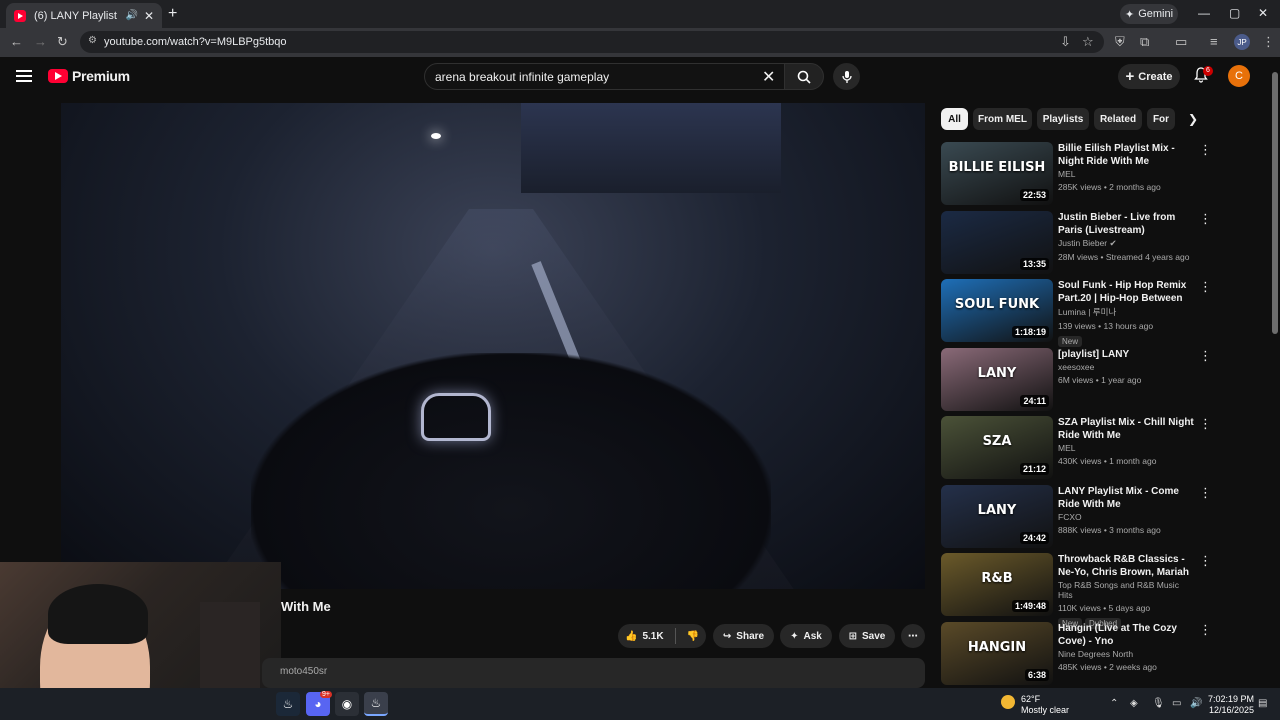 This screenshot has height=720, width=1280. I want to click on extensions-puzzle-icon: ⧉, so click(1144, 42).